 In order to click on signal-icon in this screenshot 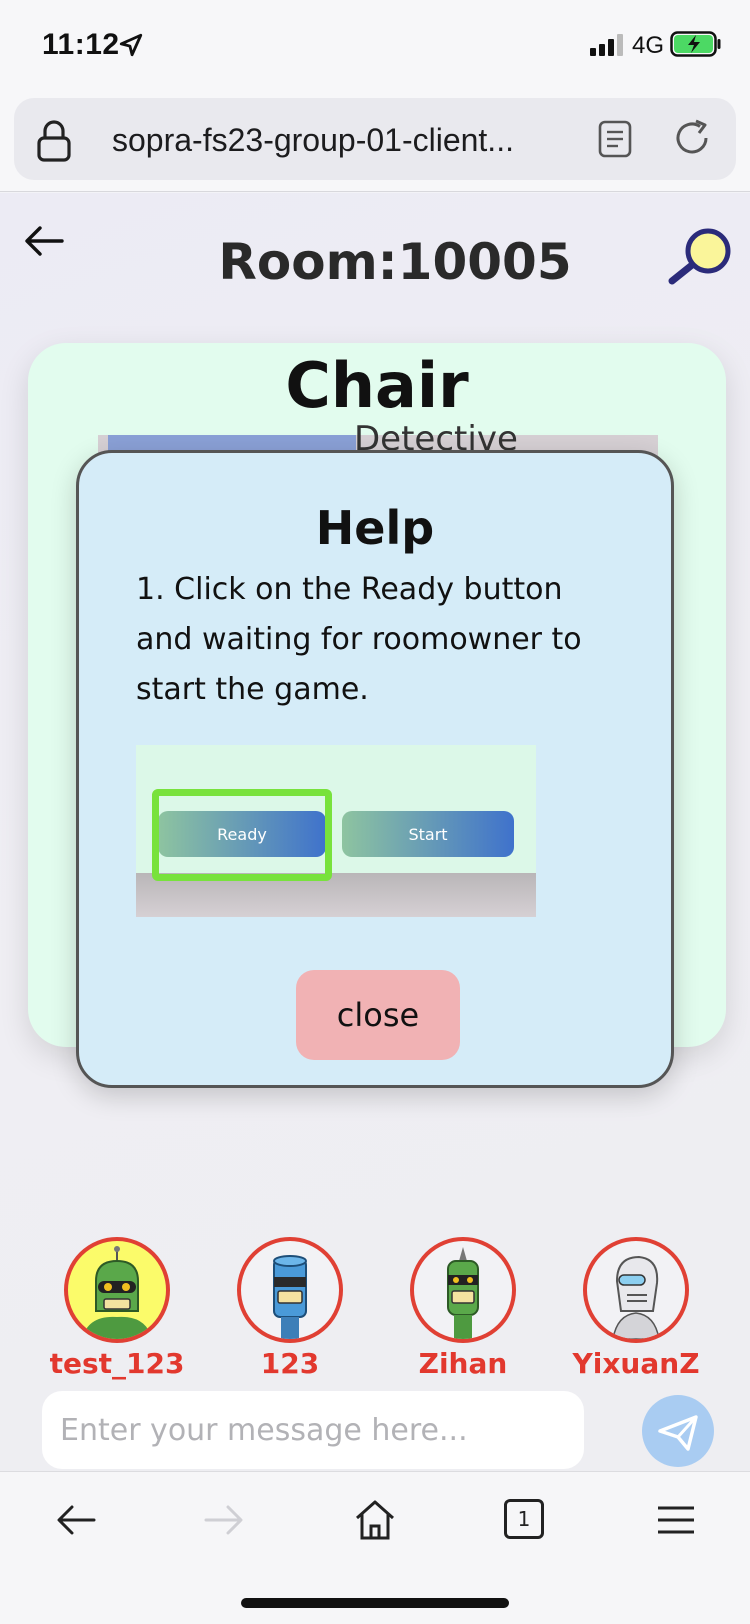, I will do `click(606, 45)`.